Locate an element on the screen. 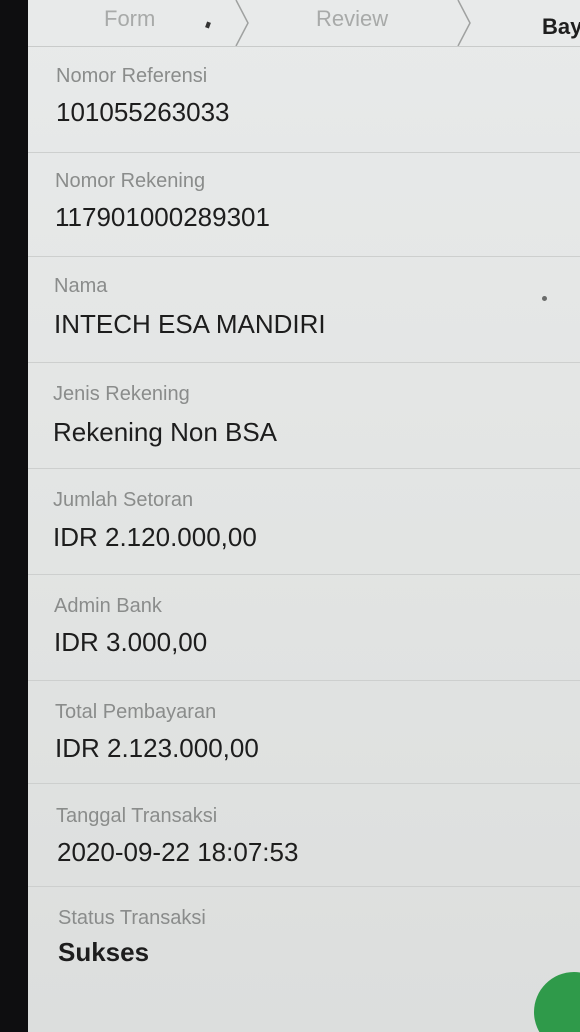  detail-label: Nomor Referensi is located at coordinates (132, 76).